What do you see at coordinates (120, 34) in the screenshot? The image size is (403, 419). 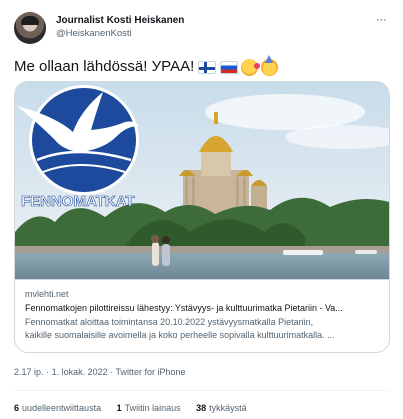 I see `author-handle: @HeiskanenKosti` at bounding box center [120, 34].